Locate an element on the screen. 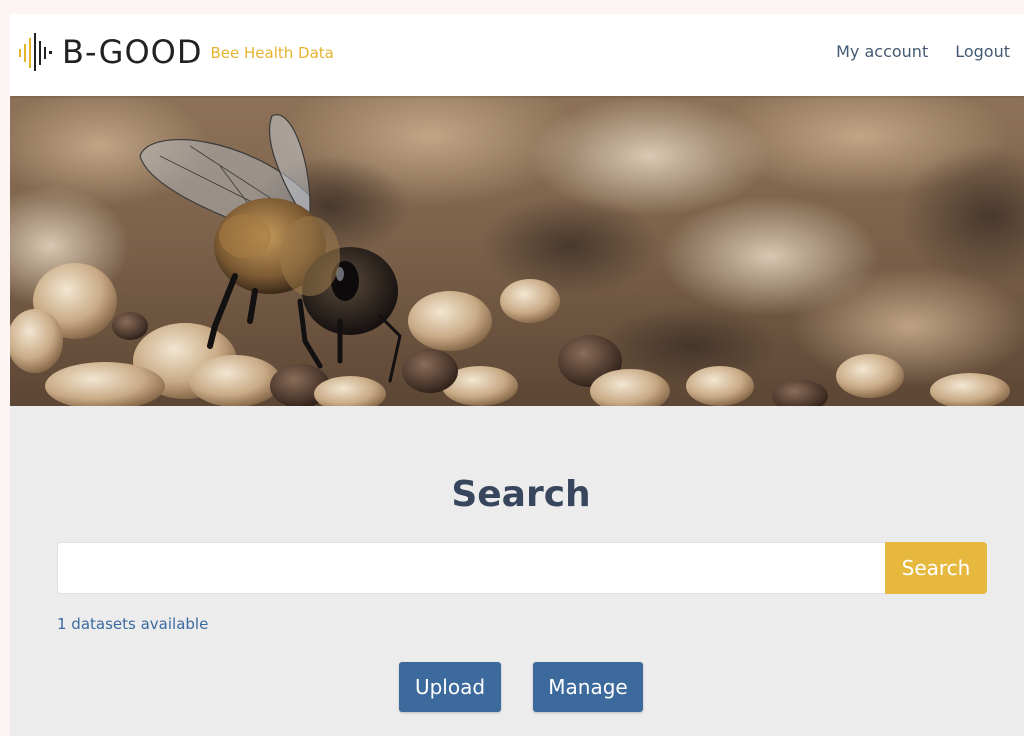  search-input is located at coordinates (471, 568).